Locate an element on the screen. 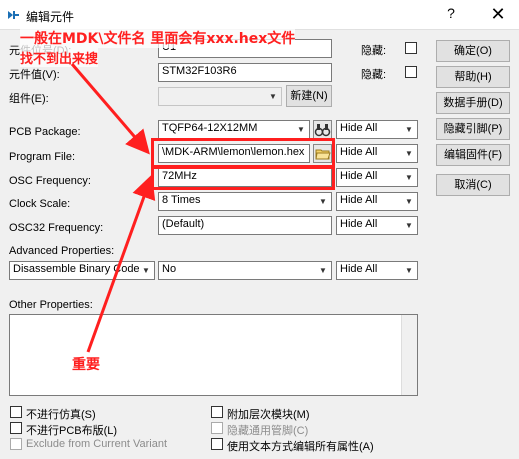 The height and width of the screenshot is (459, 519). arrow-to-osc-frequency is located at coordinates (121, 263).